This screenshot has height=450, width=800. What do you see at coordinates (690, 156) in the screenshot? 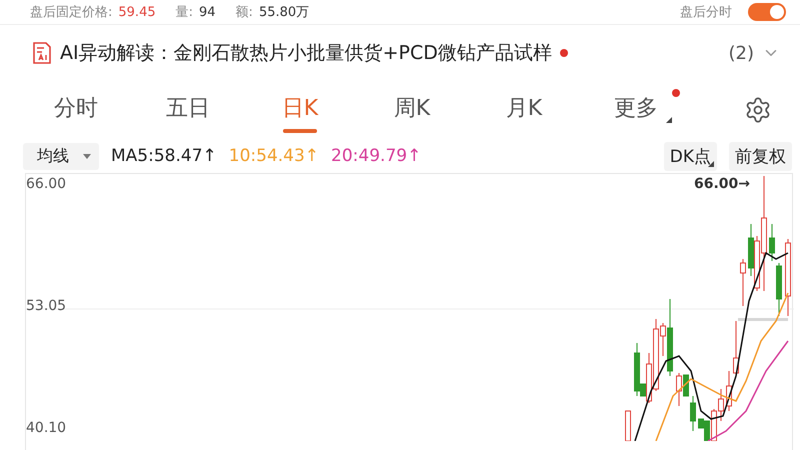
I see `chart-option-button: DK点` at bounding box center [690, 156].